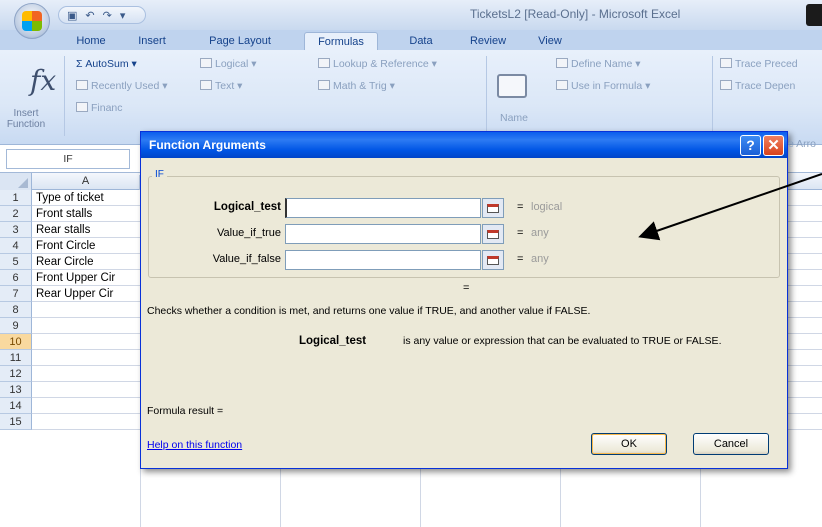  I want to click on window-title: TicketsL2 [Read-Only] - Microsoft Excel, so click(575, 14).